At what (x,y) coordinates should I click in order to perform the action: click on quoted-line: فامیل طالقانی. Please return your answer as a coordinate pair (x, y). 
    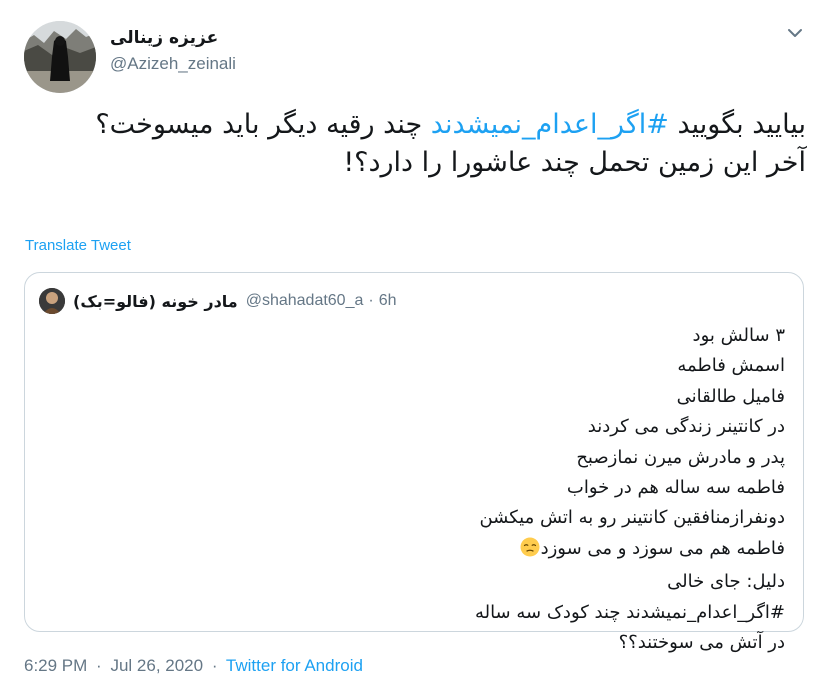
    Looking at the image, I should click on (730, 396).